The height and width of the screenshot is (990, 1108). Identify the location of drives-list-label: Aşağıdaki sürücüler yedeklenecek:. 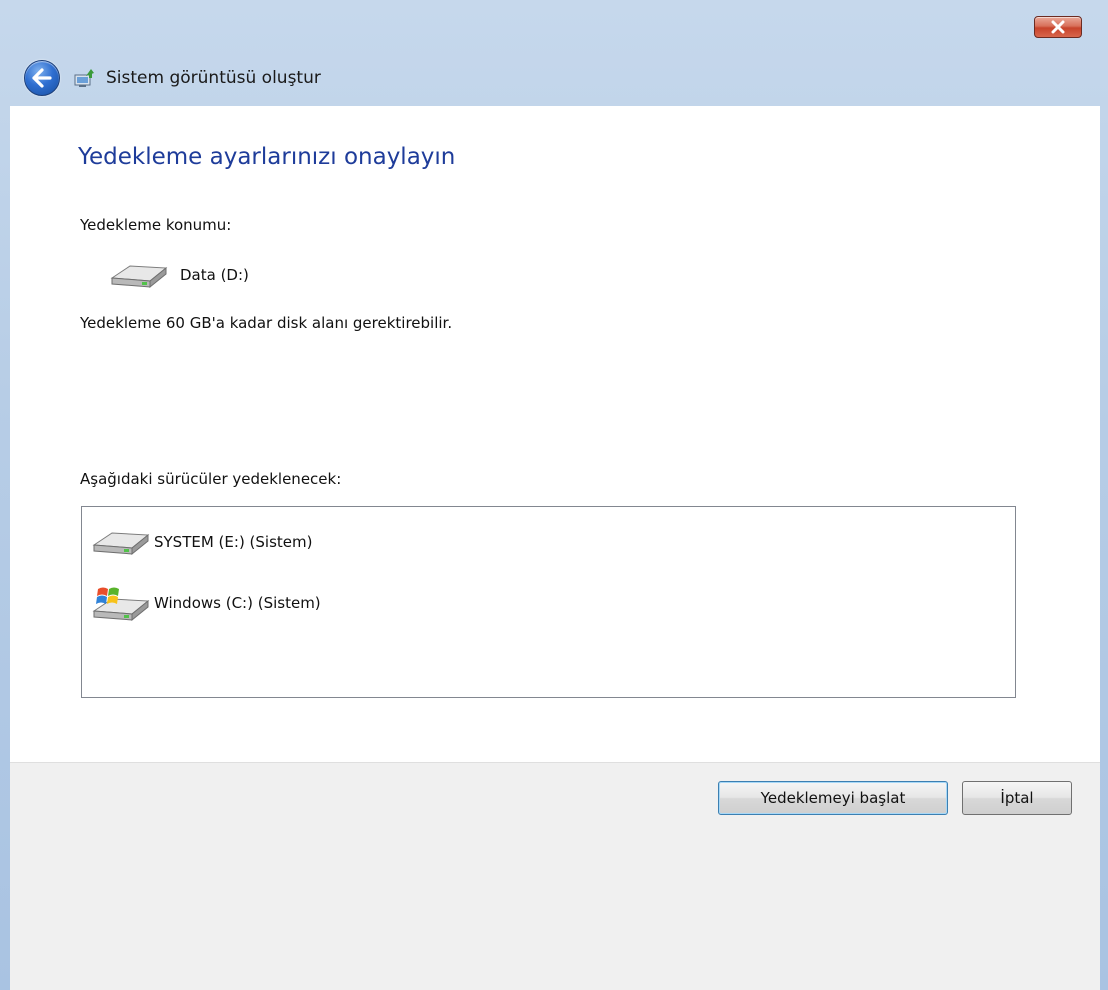
(211, 479).